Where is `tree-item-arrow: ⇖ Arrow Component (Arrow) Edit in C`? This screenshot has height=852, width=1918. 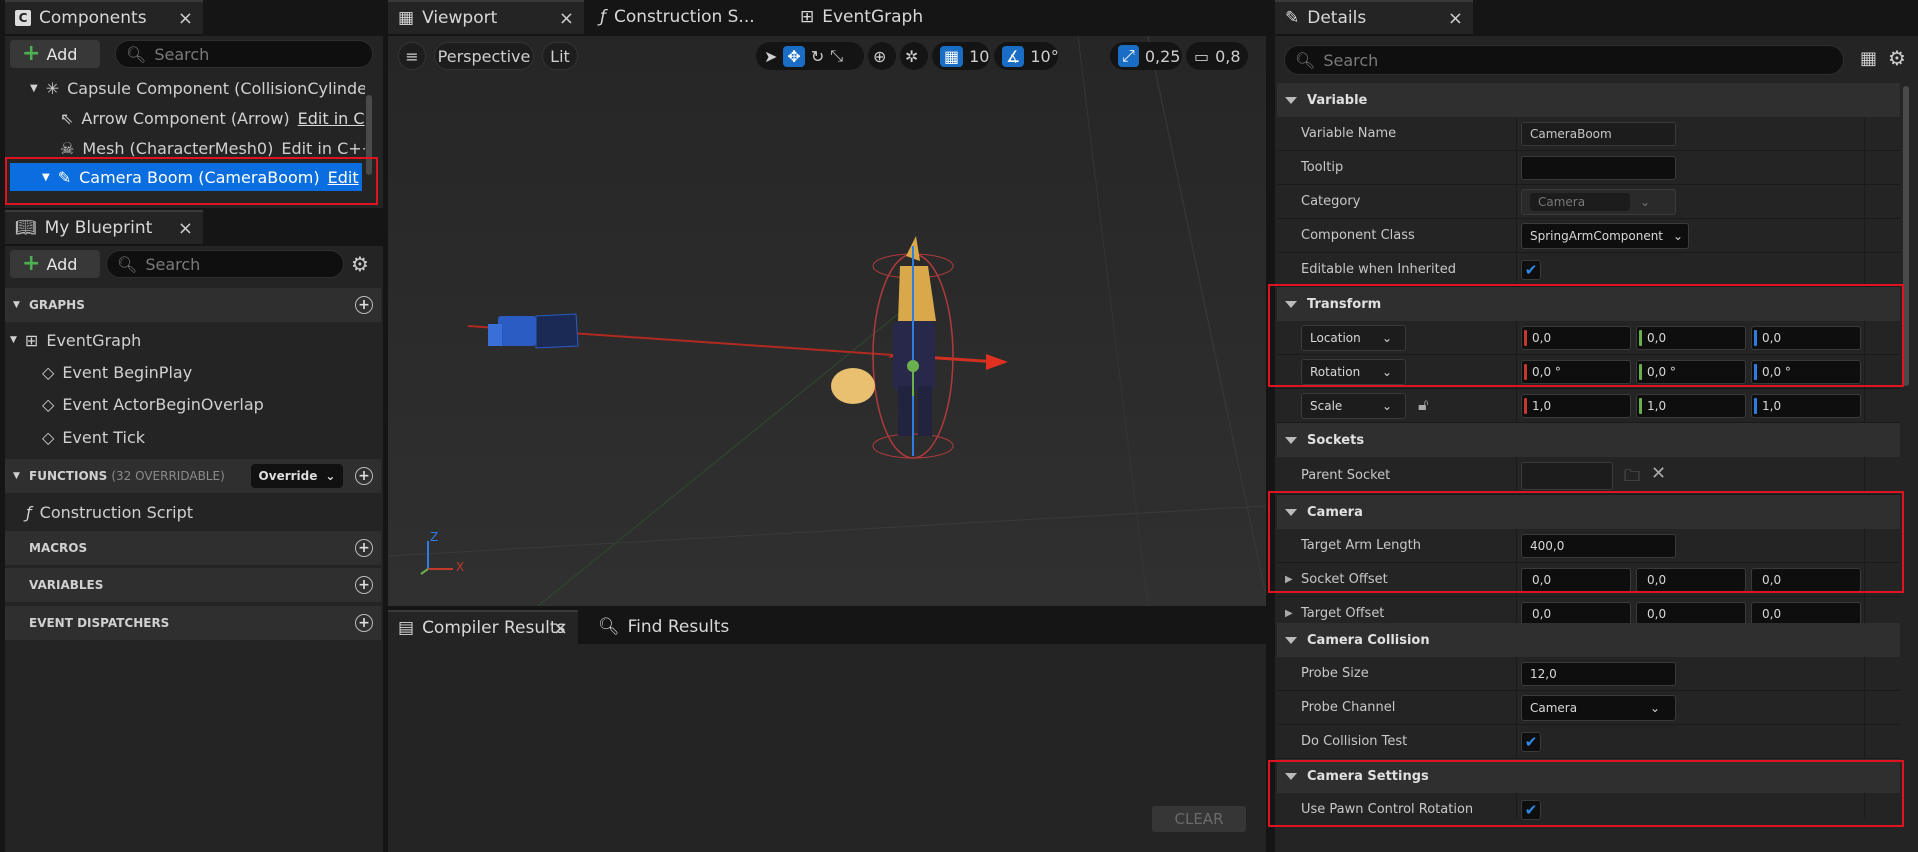 tree-item-arrow: ⇖ Arrow Component (Arrow) Edit in C is located at coordinates (212, 118).